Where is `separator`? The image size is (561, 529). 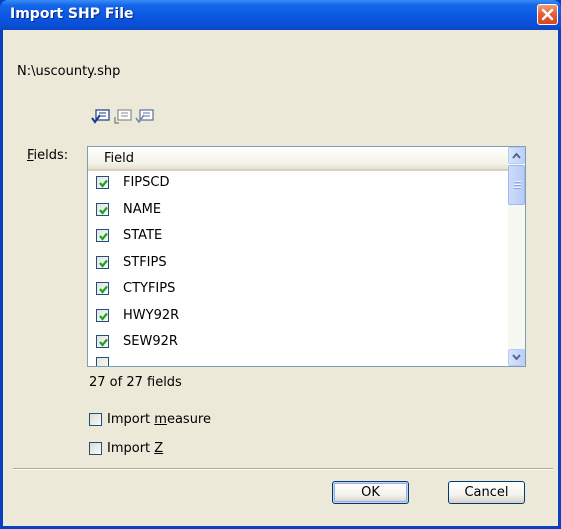 separator is located at coordinates (283, 469).